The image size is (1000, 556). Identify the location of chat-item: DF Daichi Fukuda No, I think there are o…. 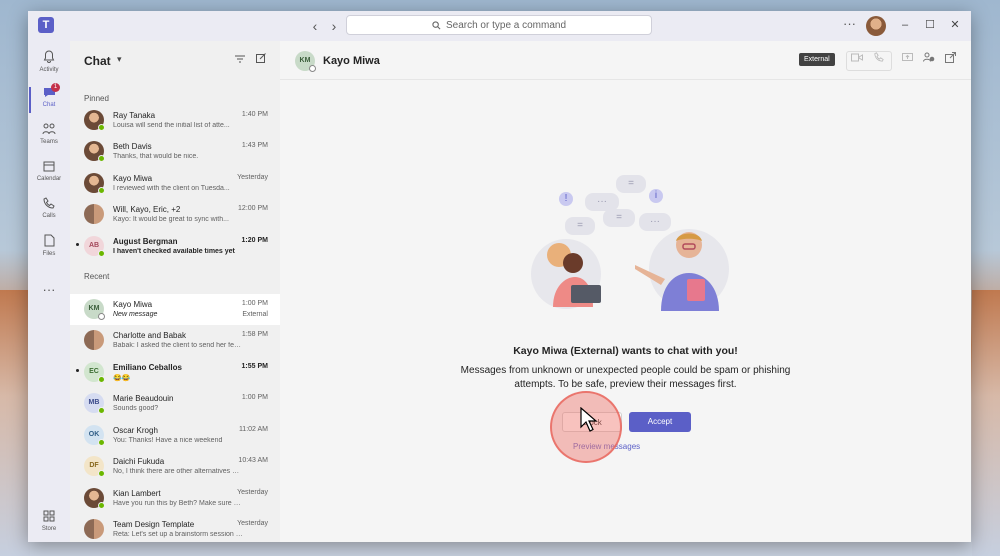
(175, 466).